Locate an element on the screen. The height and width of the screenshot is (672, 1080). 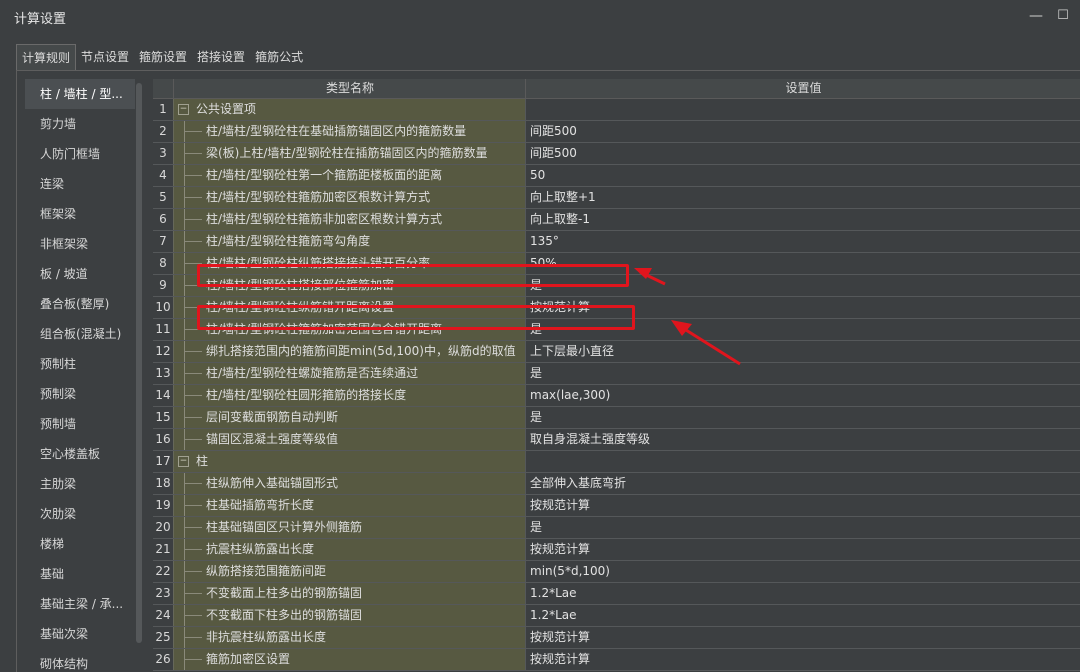
table-row: 13 柱/墙柱/型钢砼柱螺旋箍筋是否连续通过 是 is located at coordinates (616, 374).